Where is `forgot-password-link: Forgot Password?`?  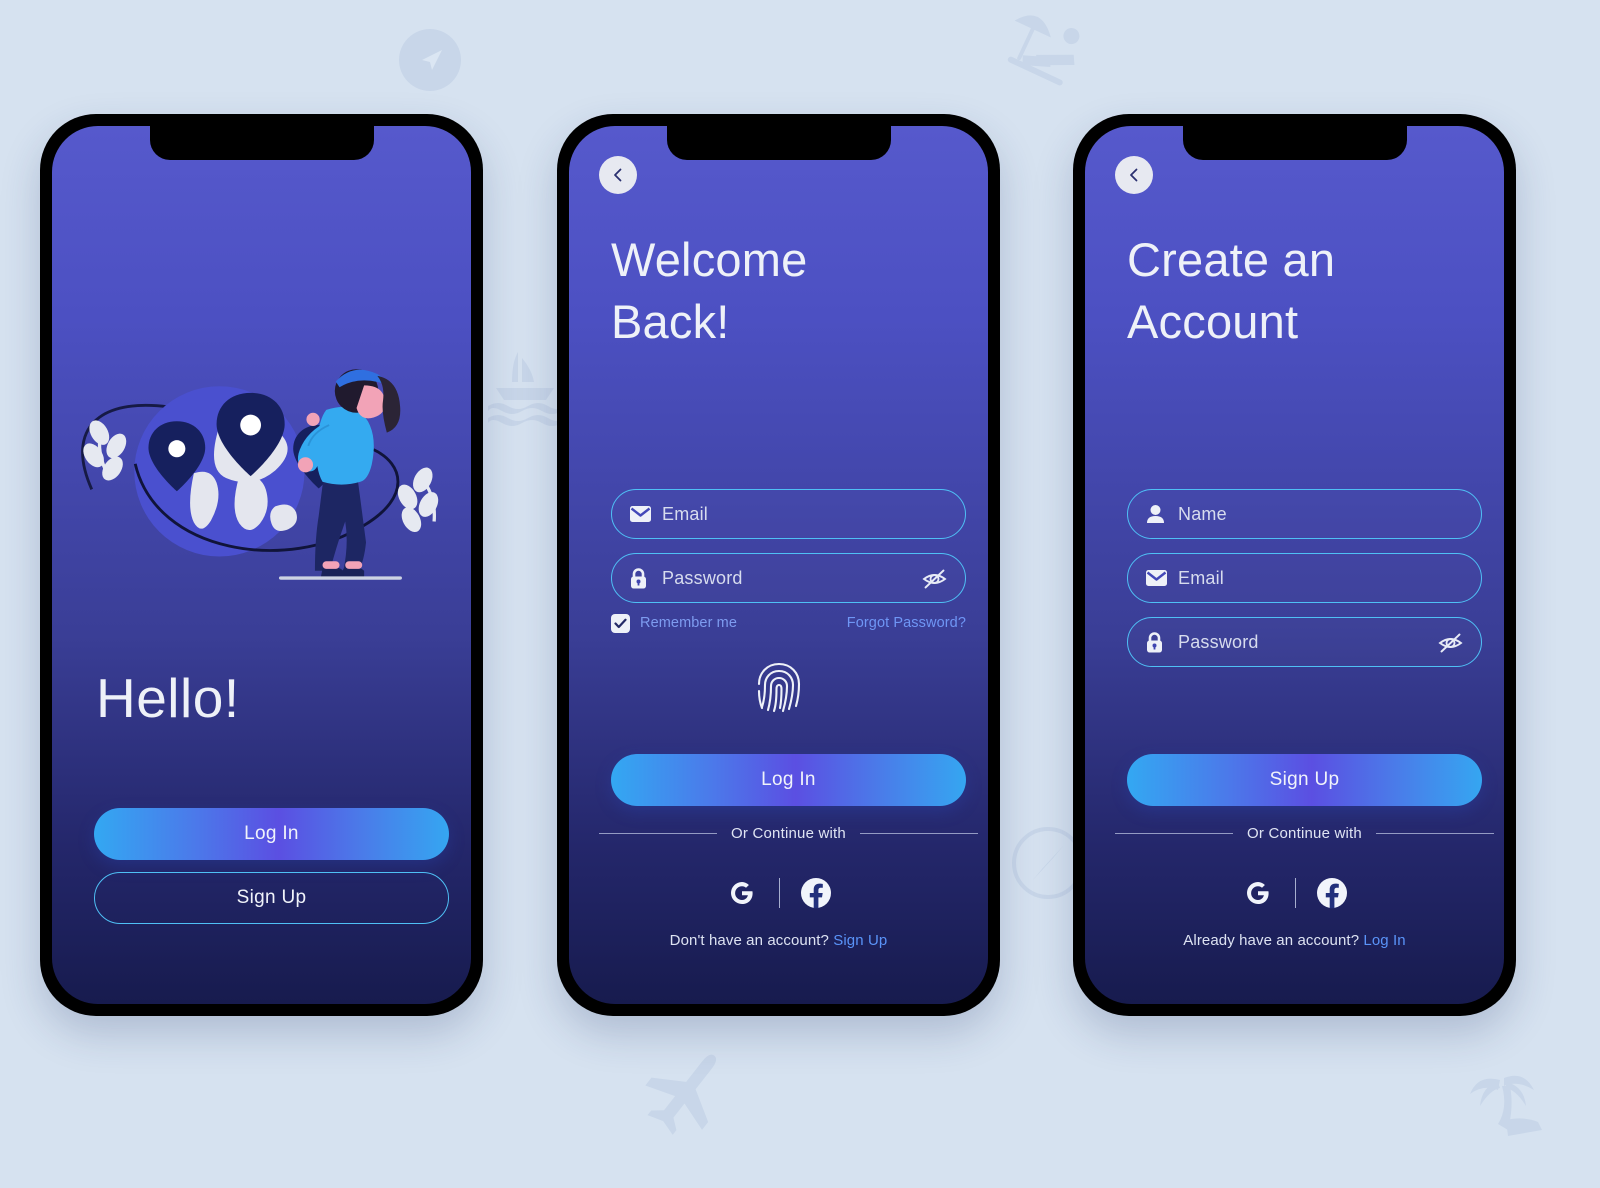 forgot-password-link: Forgot Password? is located at coordinates (906, 623).